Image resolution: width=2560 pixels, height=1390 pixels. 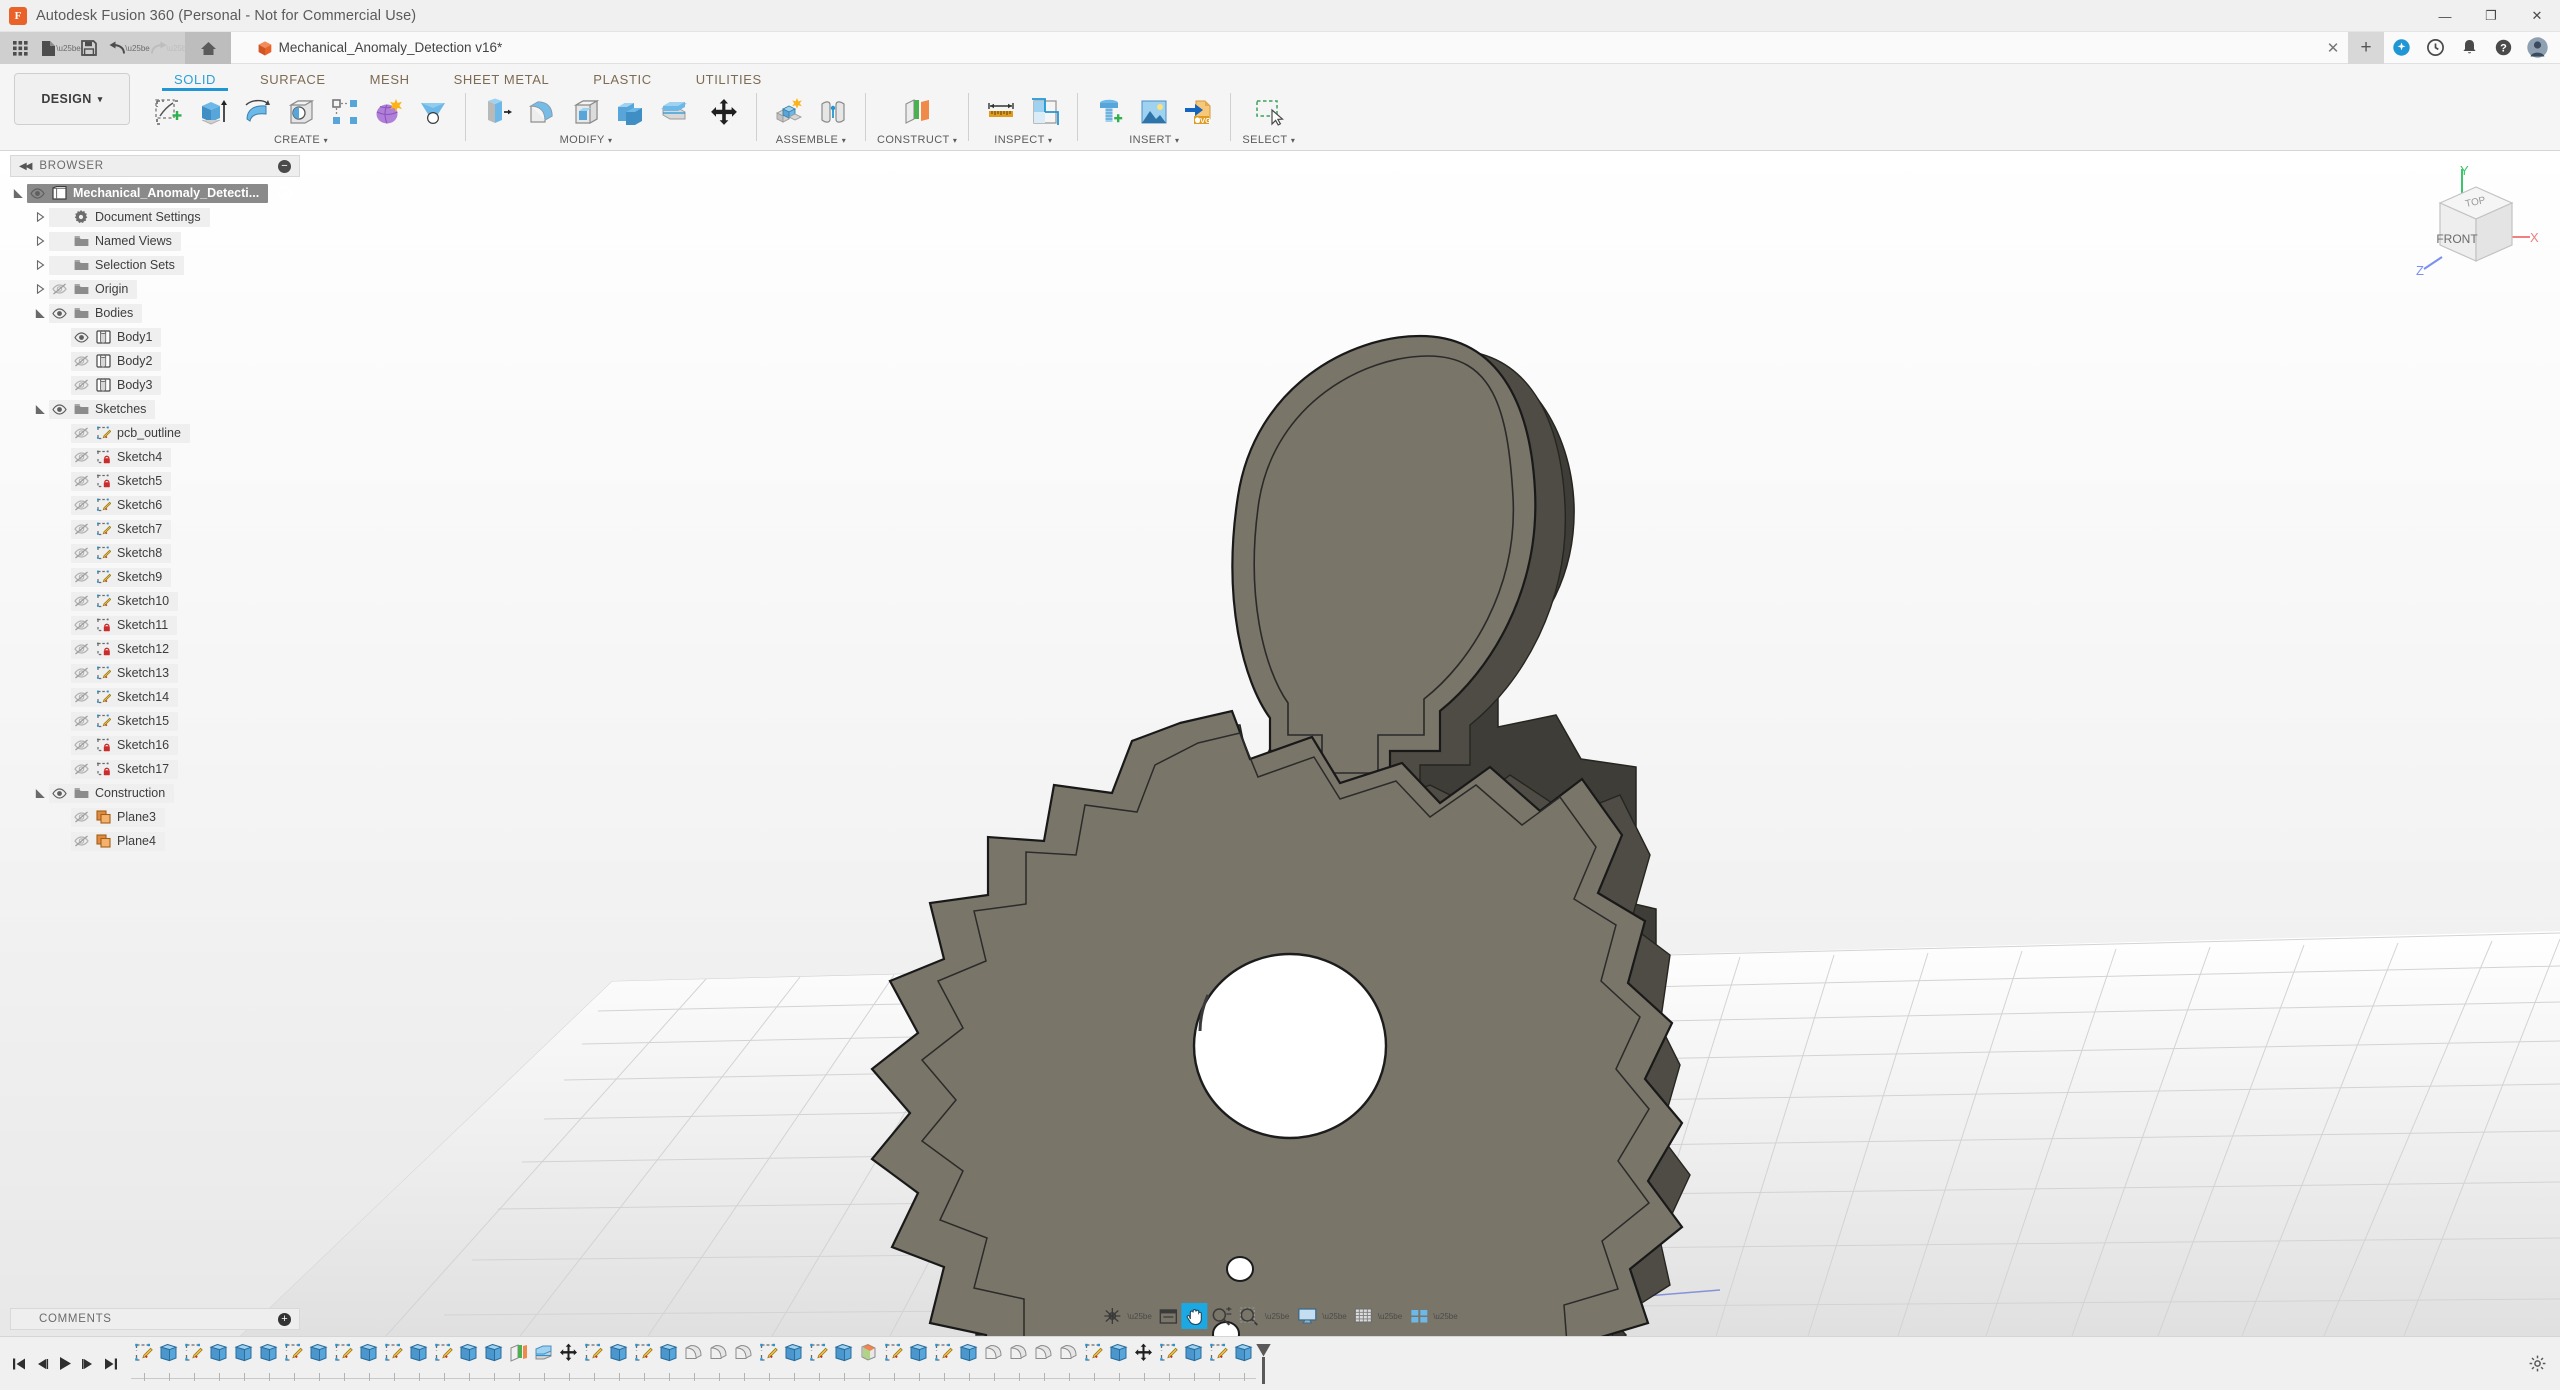 What do you see at coordinates (1278, 1316) in the screenshot?
I see `zoom-window-caret-icon: \u25be` at bounding box center [1278, 1316].